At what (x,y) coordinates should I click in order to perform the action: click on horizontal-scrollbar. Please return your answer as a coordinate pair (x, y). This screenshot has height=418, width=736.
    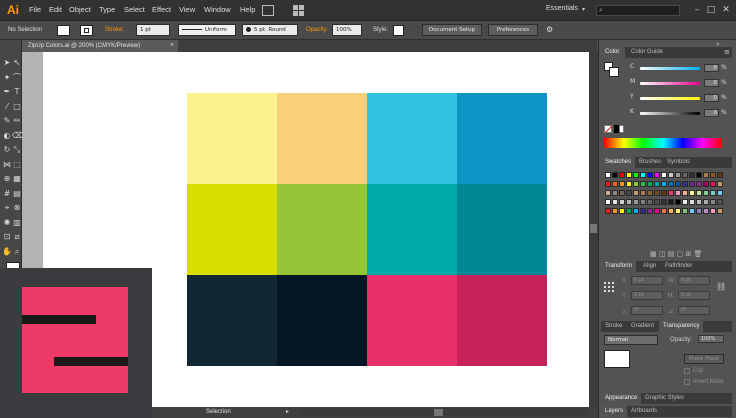
    Looking at the image, I should click on (444, 412).